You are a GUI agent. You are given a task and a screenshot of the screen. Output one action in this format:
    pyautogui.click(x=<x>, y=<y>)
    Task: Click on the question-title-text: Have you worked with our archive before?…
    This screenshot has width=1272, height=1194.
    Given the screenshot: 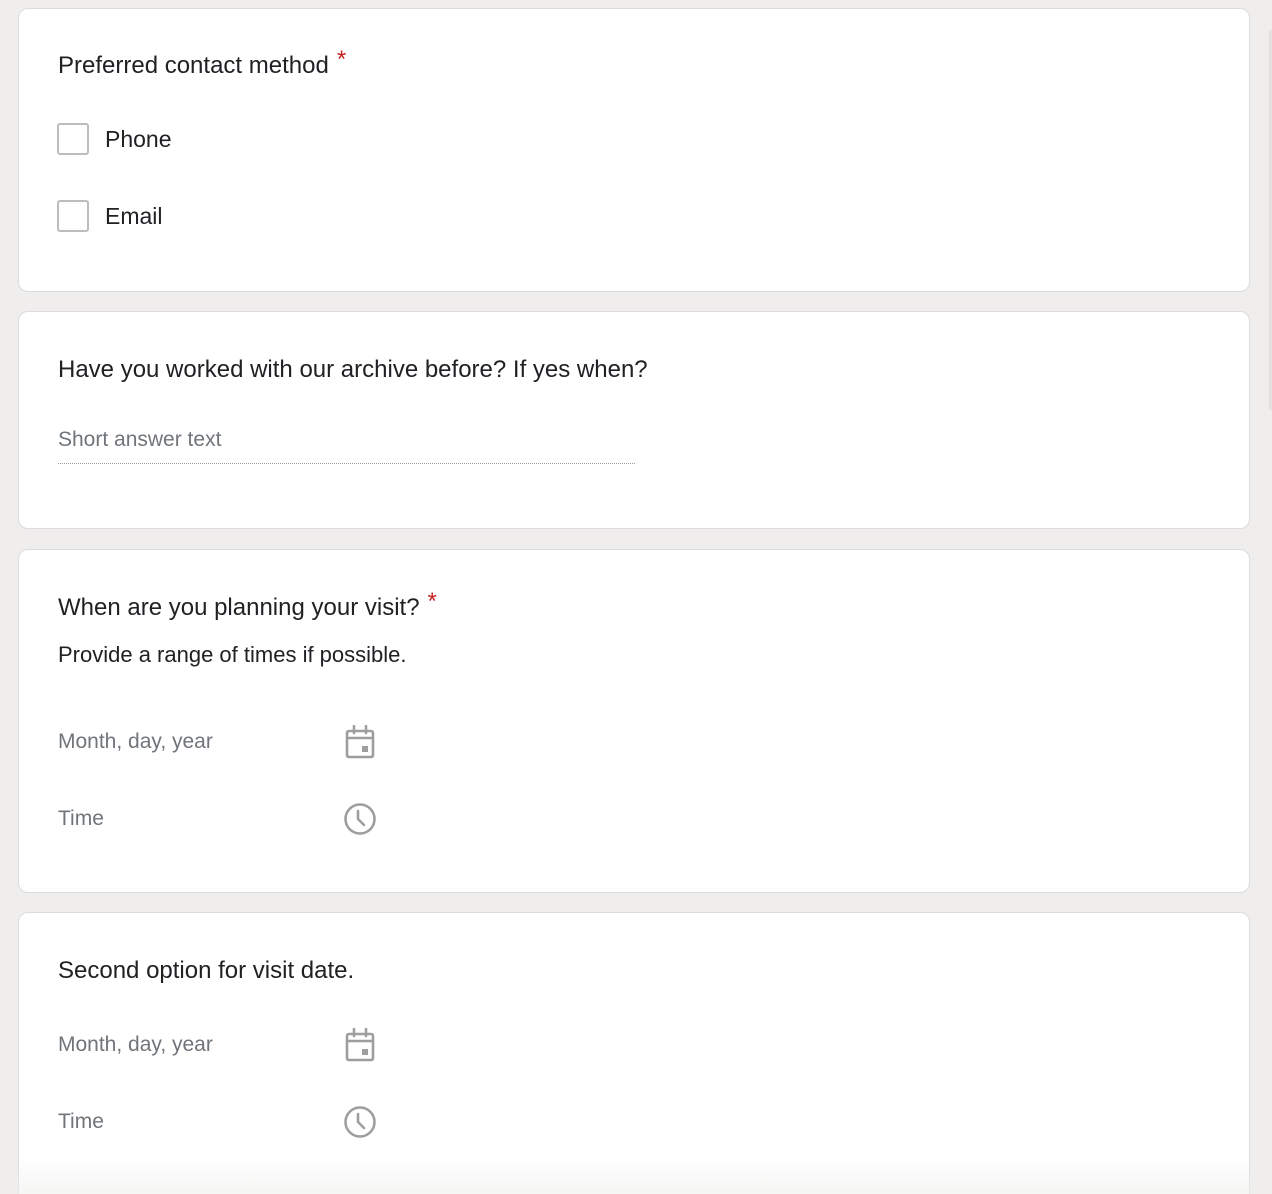 What is the action you would take?
    pyautogui.click(x=353, y=369)
    